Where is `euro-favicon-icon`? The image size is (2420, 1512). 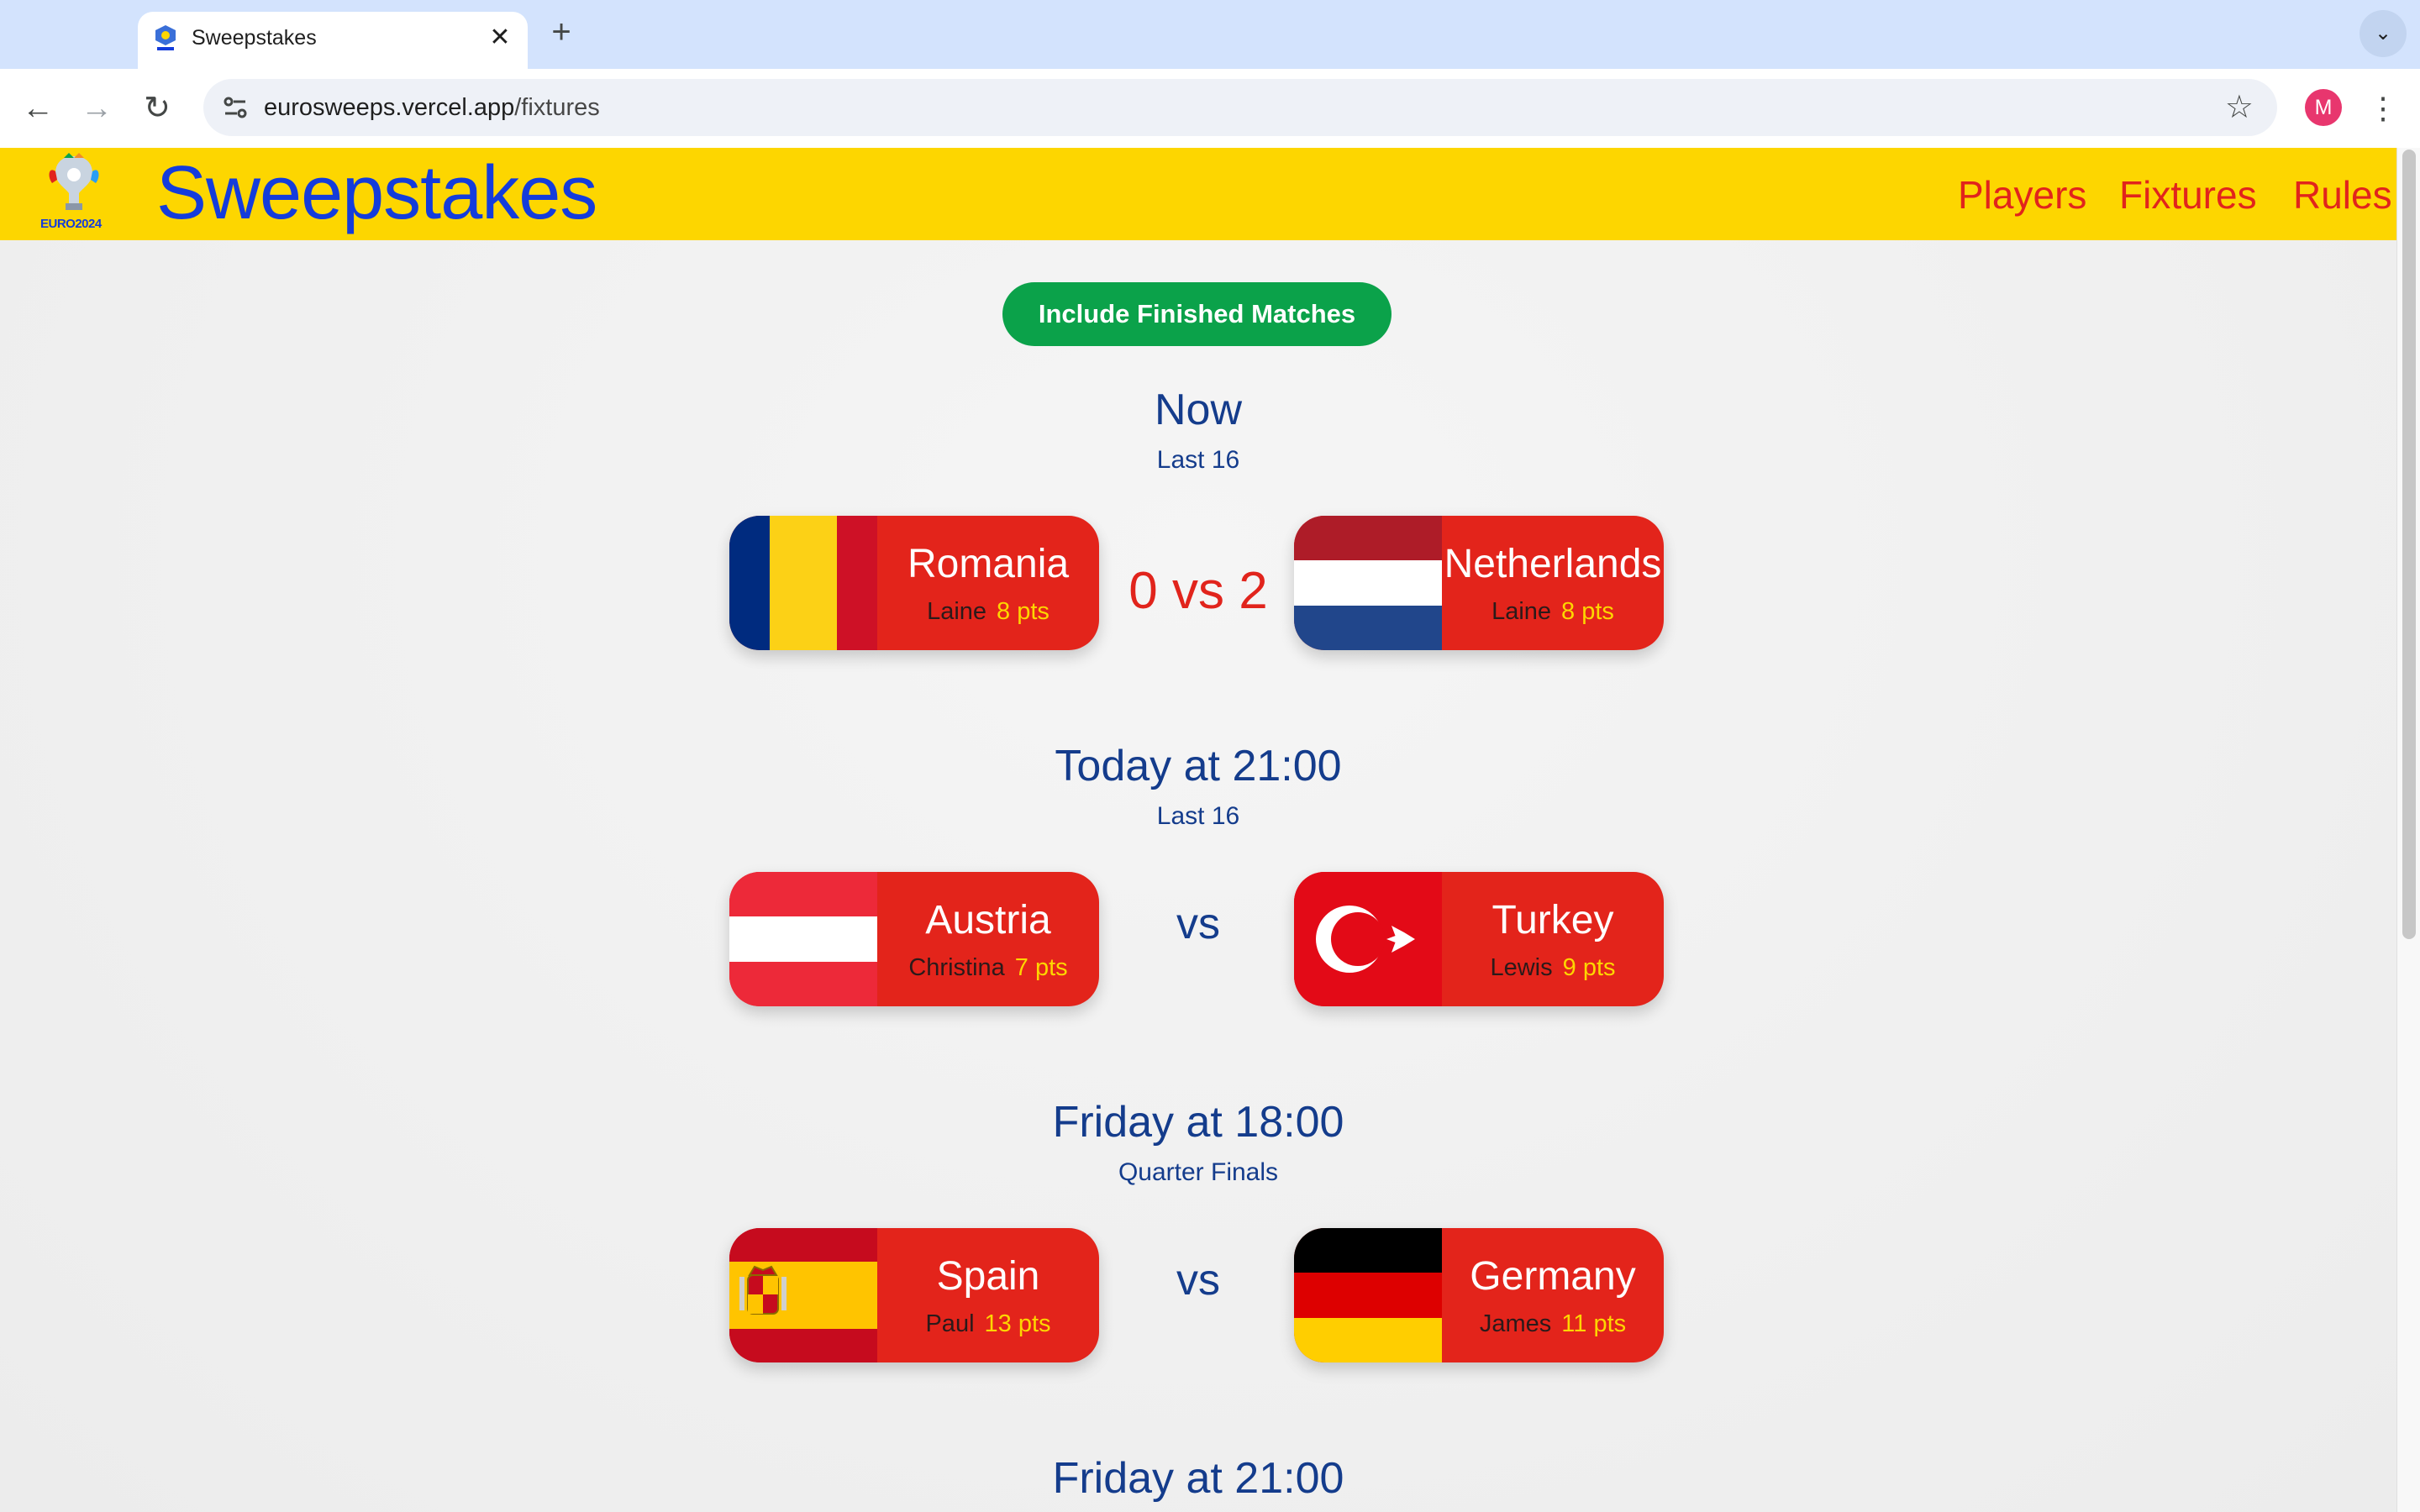
euro-favicon-icon is located at coordinates (165, 37).